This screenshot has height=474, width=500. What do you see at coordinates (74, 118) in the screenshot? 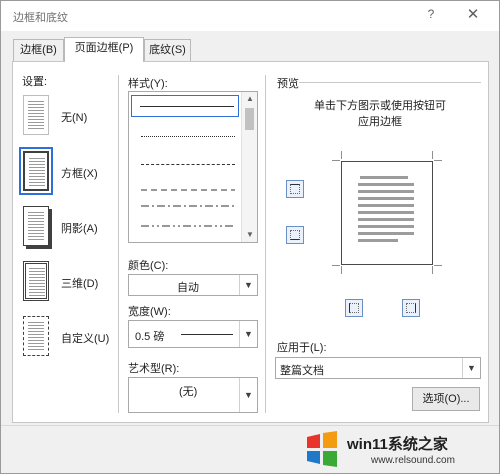
I see `setting-none-label: 无(N)` at bounding box center [74, 118].